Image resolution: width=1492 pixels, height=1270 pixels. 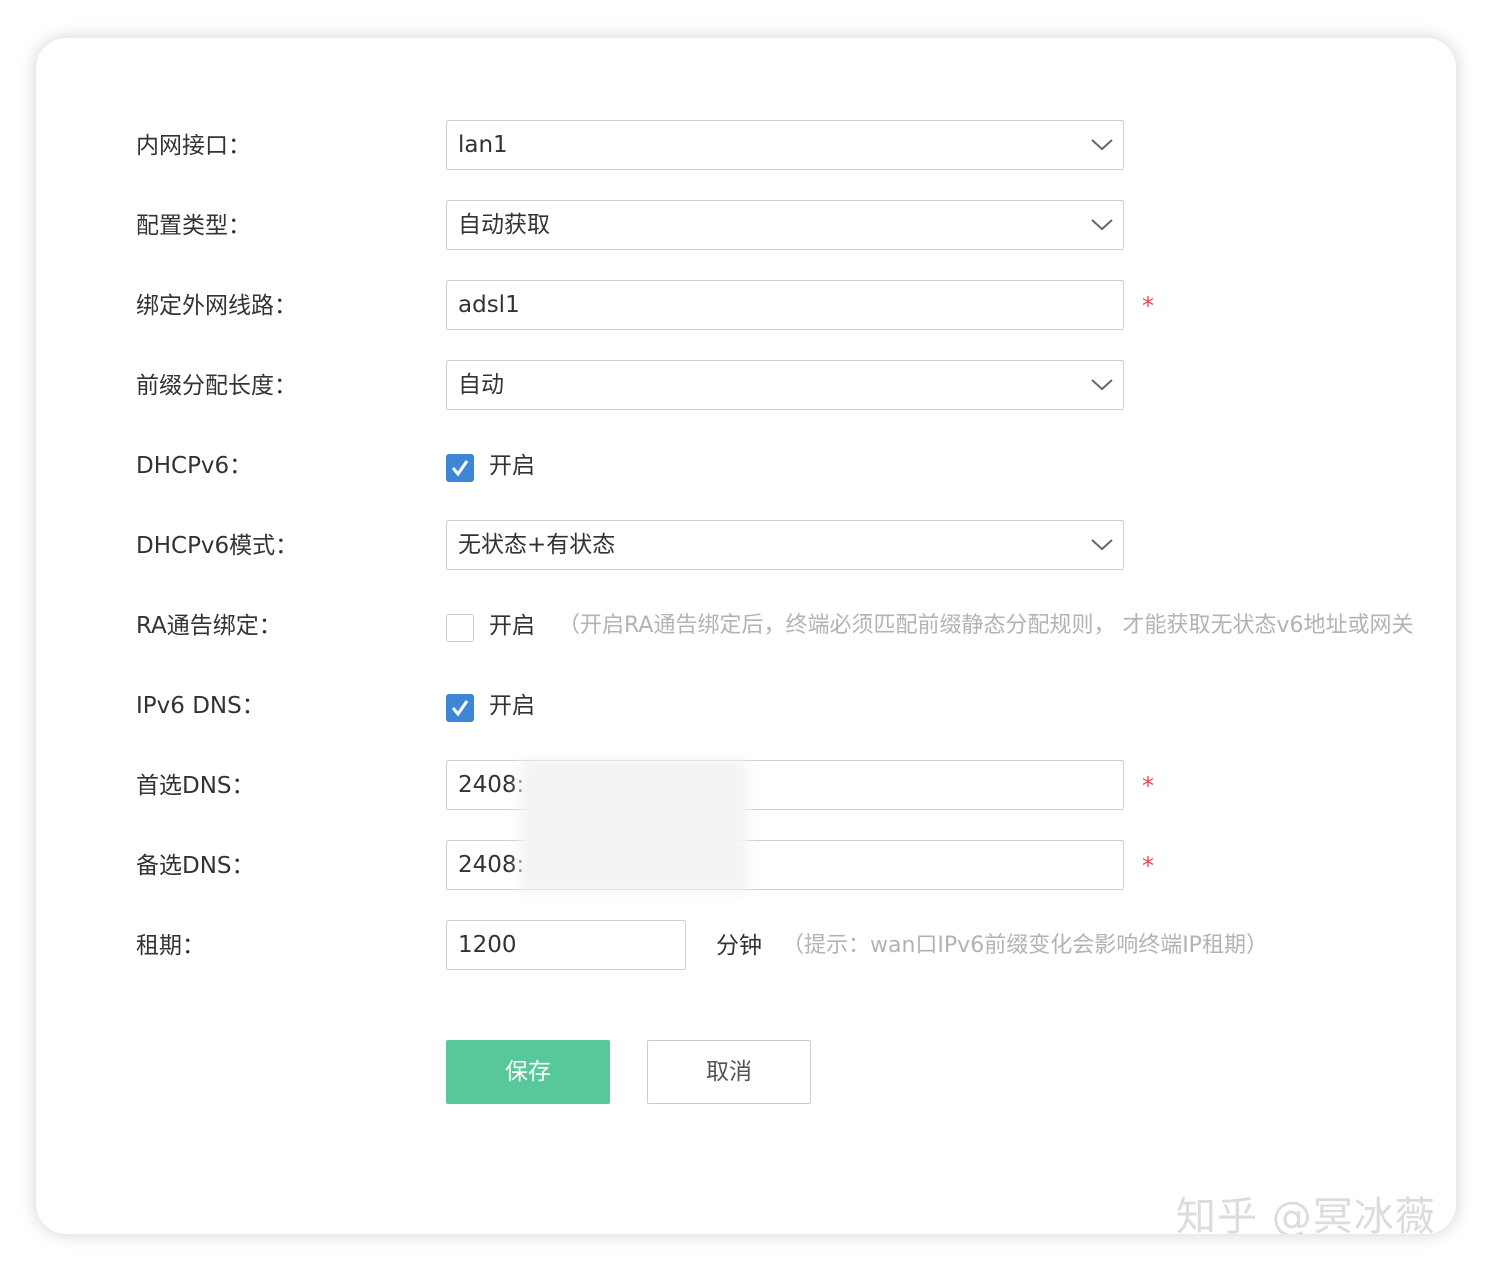 What do you see at coordinates (1306, 1214) in the screenshot?
I see `watermark: 知乎 @冥冰薇` at bounding box center [1306, 1214].